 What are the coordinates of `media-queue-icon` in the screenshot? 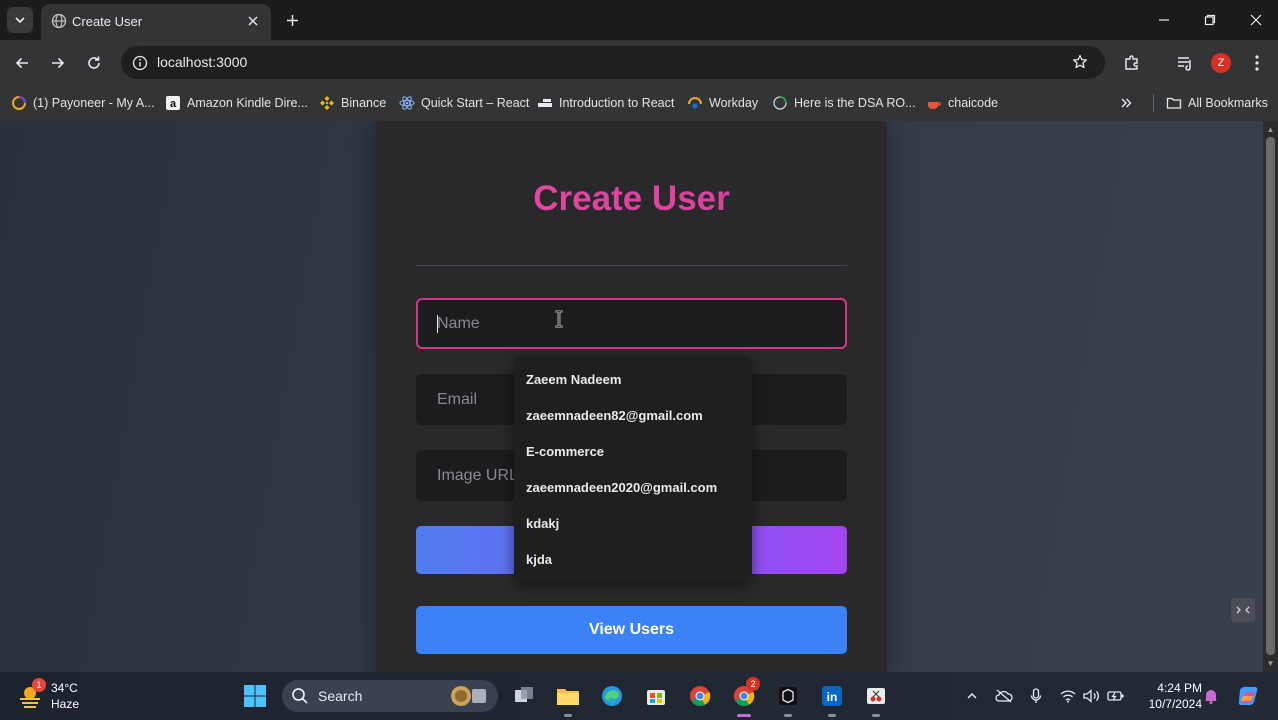 It's located at (1184, 64).